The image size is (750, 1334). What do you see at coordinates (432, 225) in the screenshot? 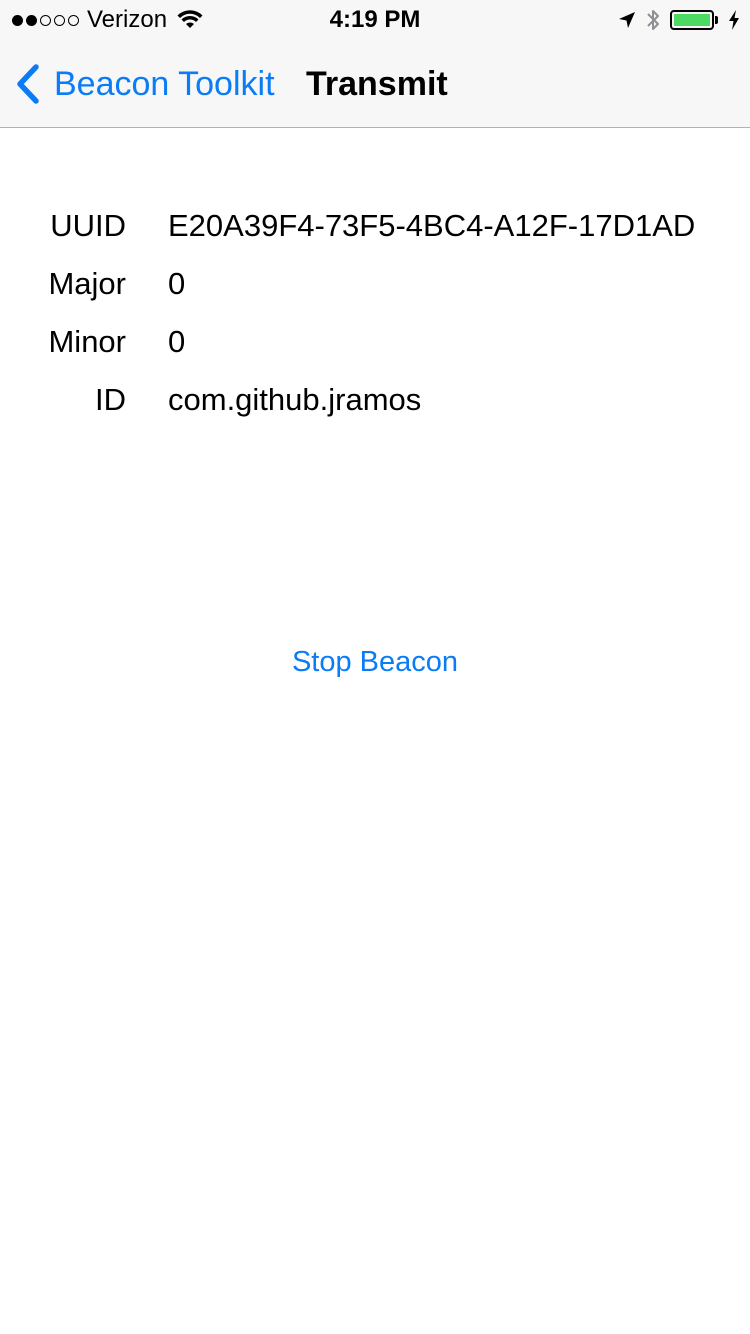
I see `uuid-value: E20A39F4-73F5-4BC4-A12F-17D1AD` at bounding box center [432, 225].